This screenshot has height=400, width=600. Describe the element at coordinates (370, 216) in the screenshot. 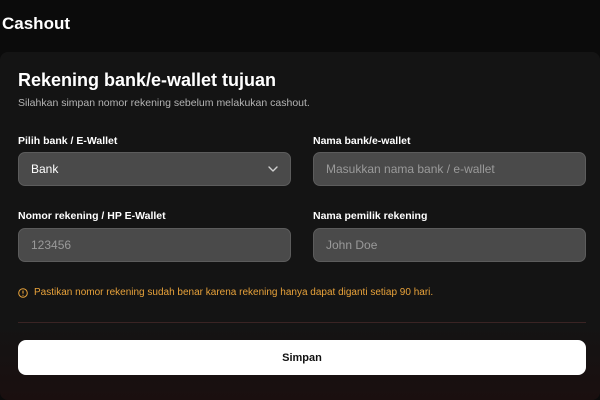

I see `account-owner-label: Nama pemilik rekening` at that location.